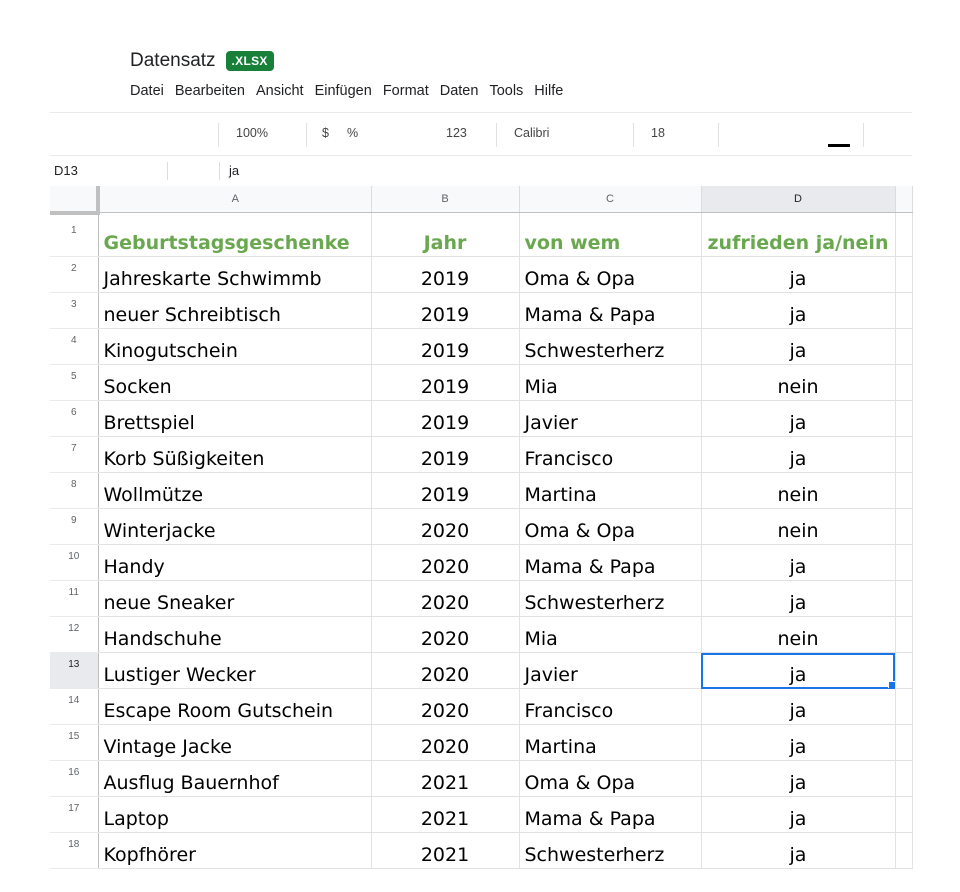  What do you see at coordinates (658, 133) in the screenshot?
I see `font-size-select: 18` at bounding box center [658, 133].